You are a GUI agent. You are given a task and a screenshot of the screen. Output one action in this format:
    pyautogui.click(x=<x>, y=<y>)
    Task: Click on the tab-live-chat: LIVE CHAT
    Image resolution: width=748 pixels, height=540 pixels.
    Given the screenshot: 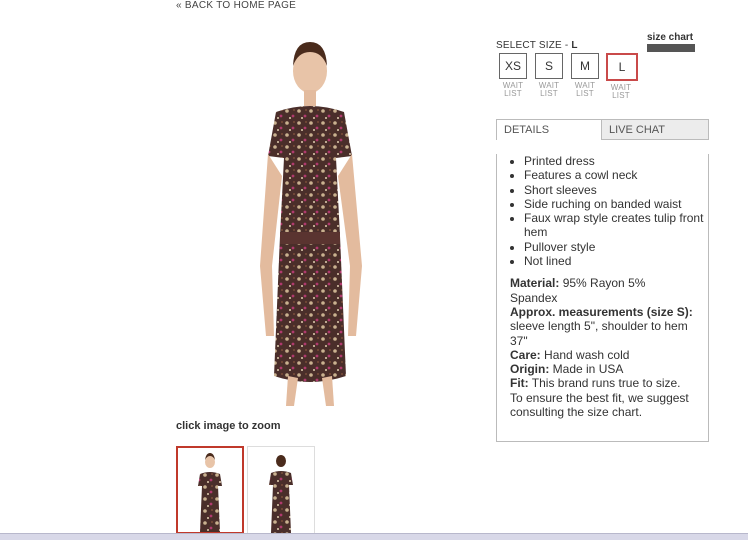 What is the action you would take?
    pyautogui.click(x=655, y=129)
    